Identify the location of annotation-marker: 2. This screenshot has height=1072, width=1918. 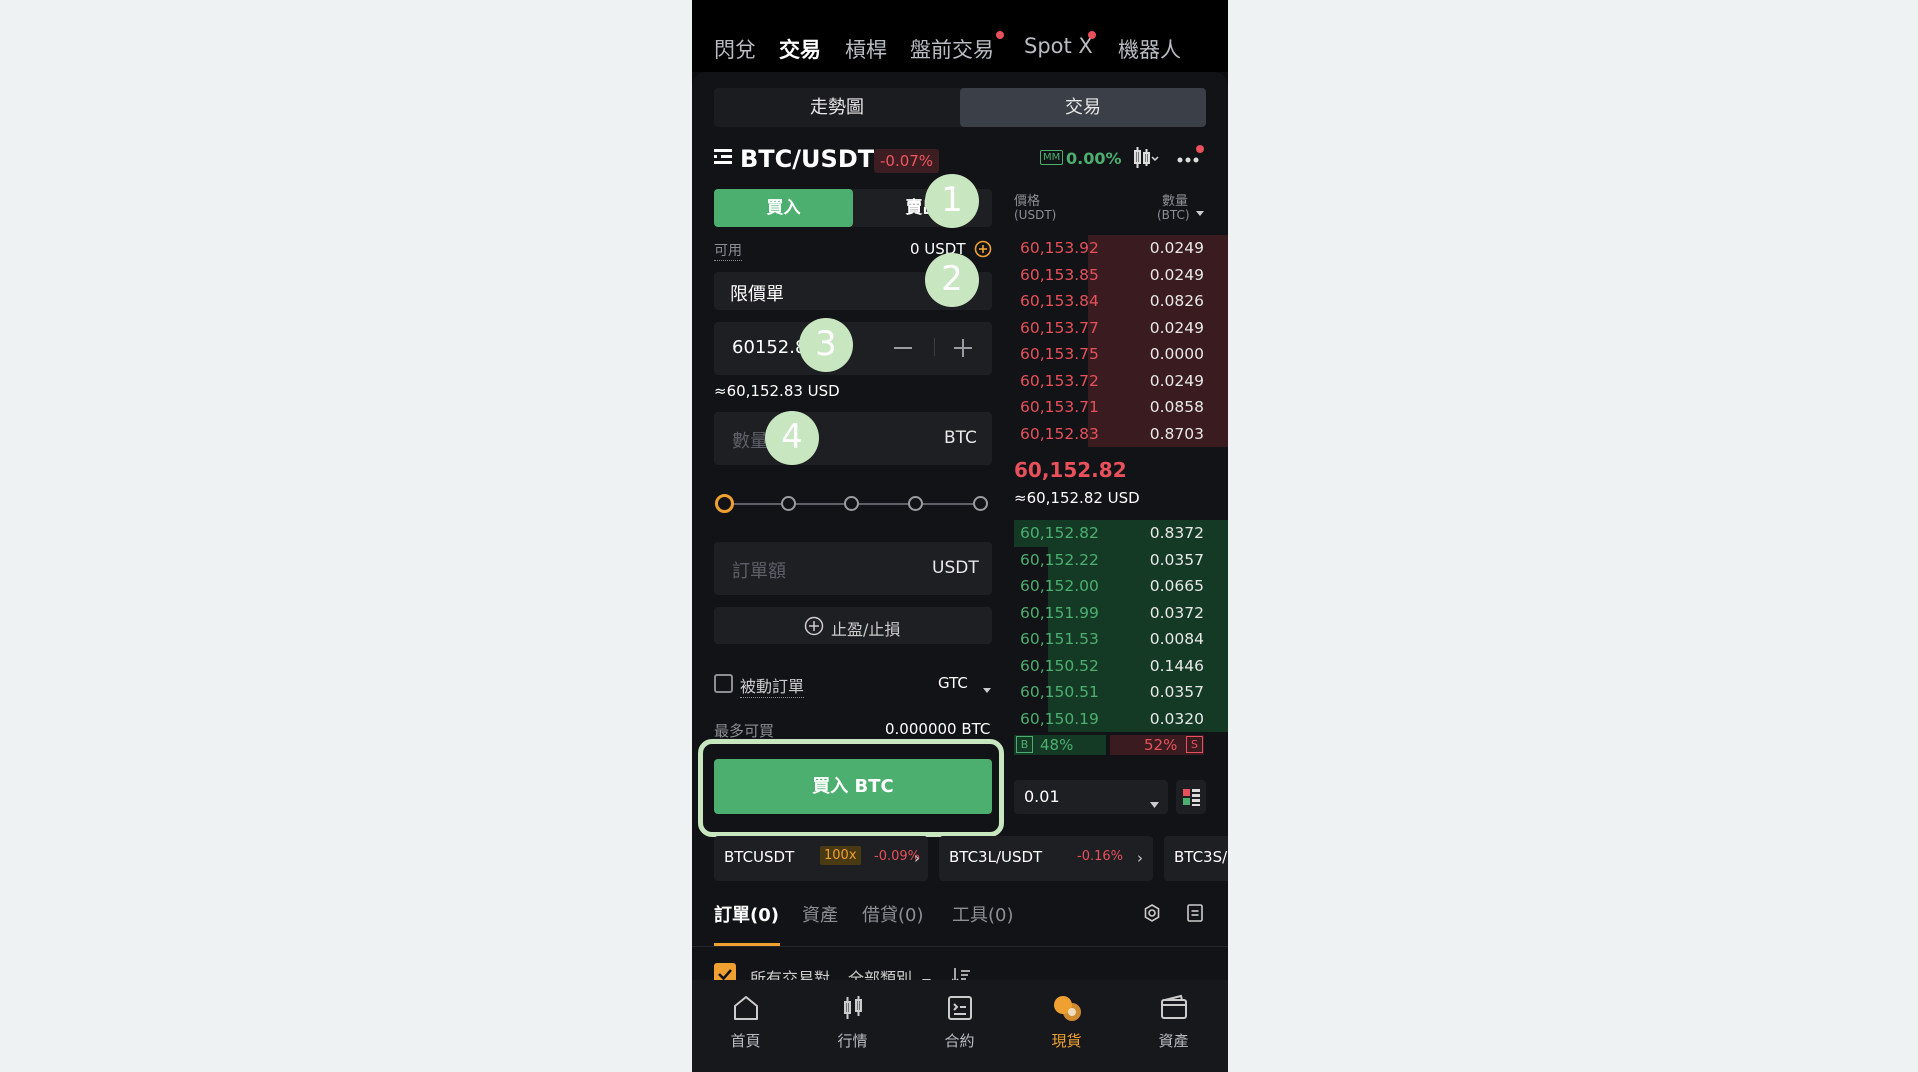
(952, 280).